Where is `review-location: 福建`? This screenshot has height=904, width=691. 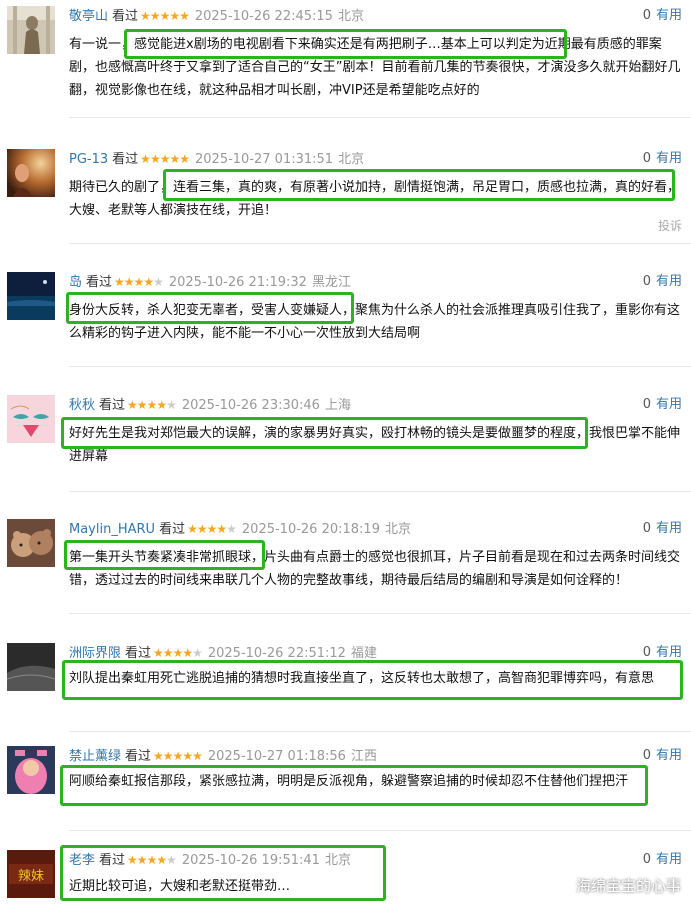
review-location: 福建 is located at coordinates (363, 653).